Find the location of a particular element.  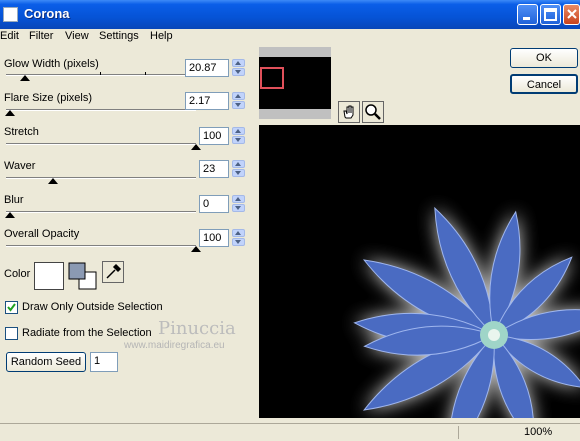

navigator-panel is located at coordinates (295, 83).